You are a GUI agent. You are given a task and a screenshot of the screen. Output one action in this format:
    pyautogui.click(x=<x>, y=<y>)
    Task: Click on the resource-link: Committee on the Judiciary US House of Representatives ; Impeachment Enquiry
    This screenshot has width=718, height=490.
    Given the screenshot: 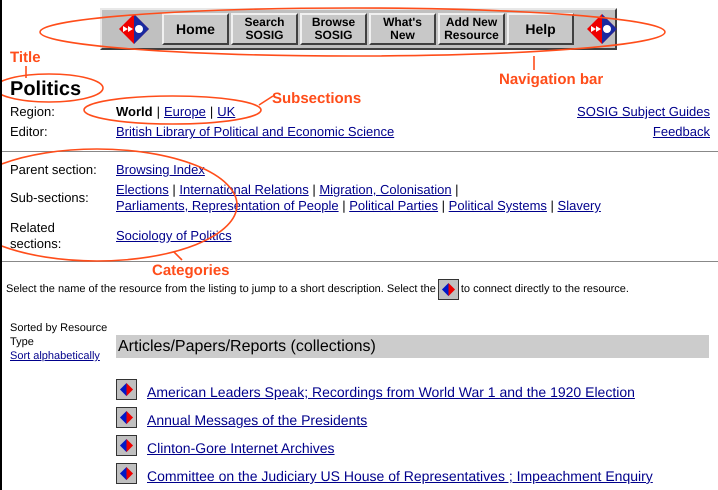 What is the action you would take?
    pyautogui.click(x=400, y=476)
    